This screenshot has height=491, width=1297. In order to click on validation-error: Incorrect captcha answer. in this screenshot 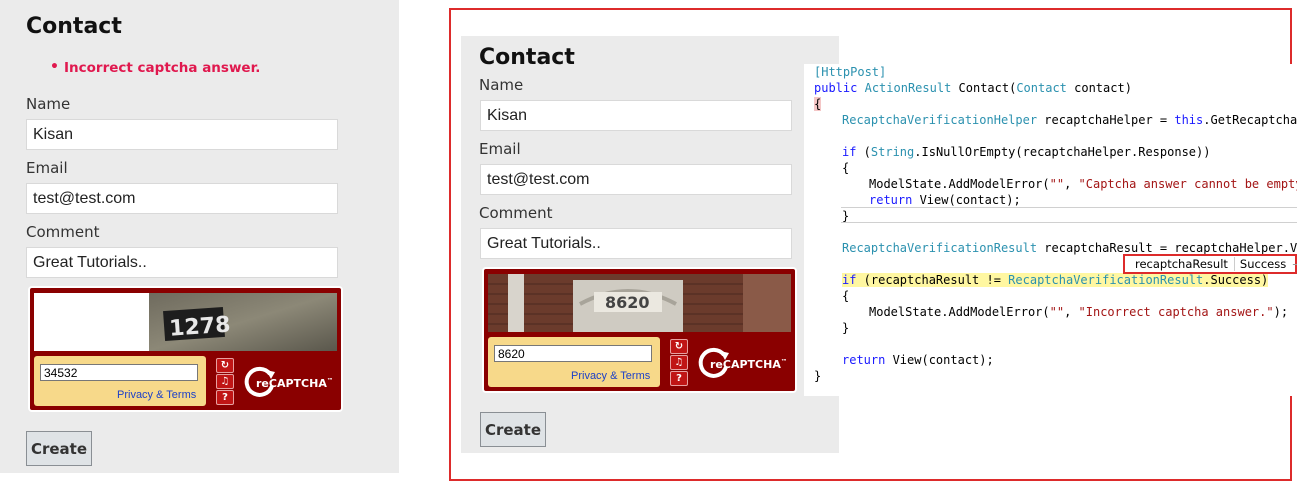, I will do `click(155, 67)`.